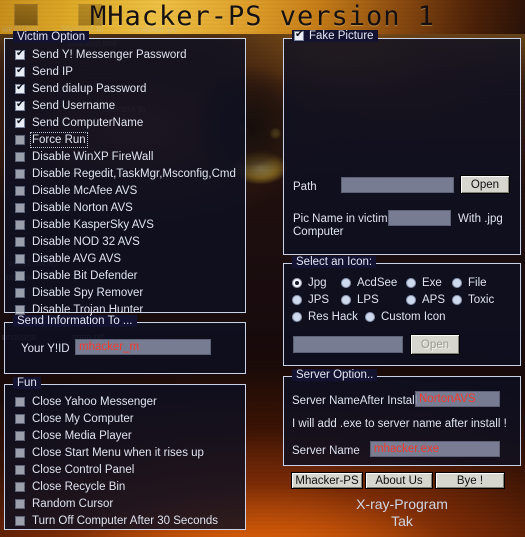 The width and height of the screenshot is (525, 537). I want to click on checkbox-row-turn-off-computer: Turn Off Computer After 30 Seconds, so click(116, 521).